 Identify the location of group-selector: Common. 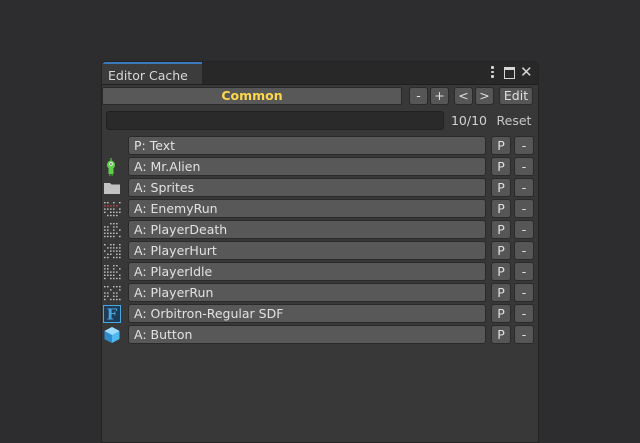
(252, 96).